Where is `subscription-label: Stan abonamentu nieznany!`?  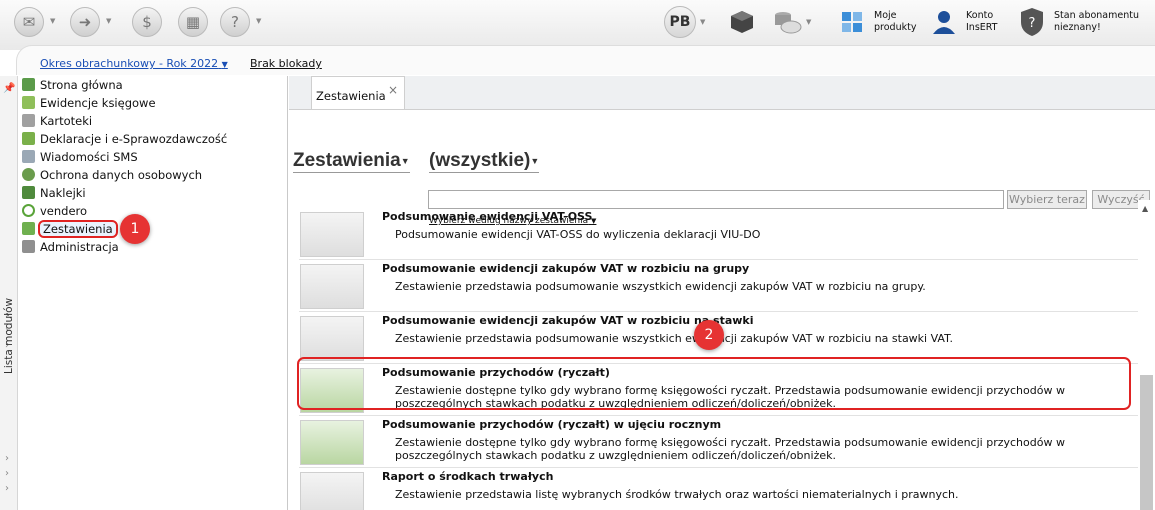
subscription-label: Stan abonamentu nieznany! is located at coordinates (1096, 21).